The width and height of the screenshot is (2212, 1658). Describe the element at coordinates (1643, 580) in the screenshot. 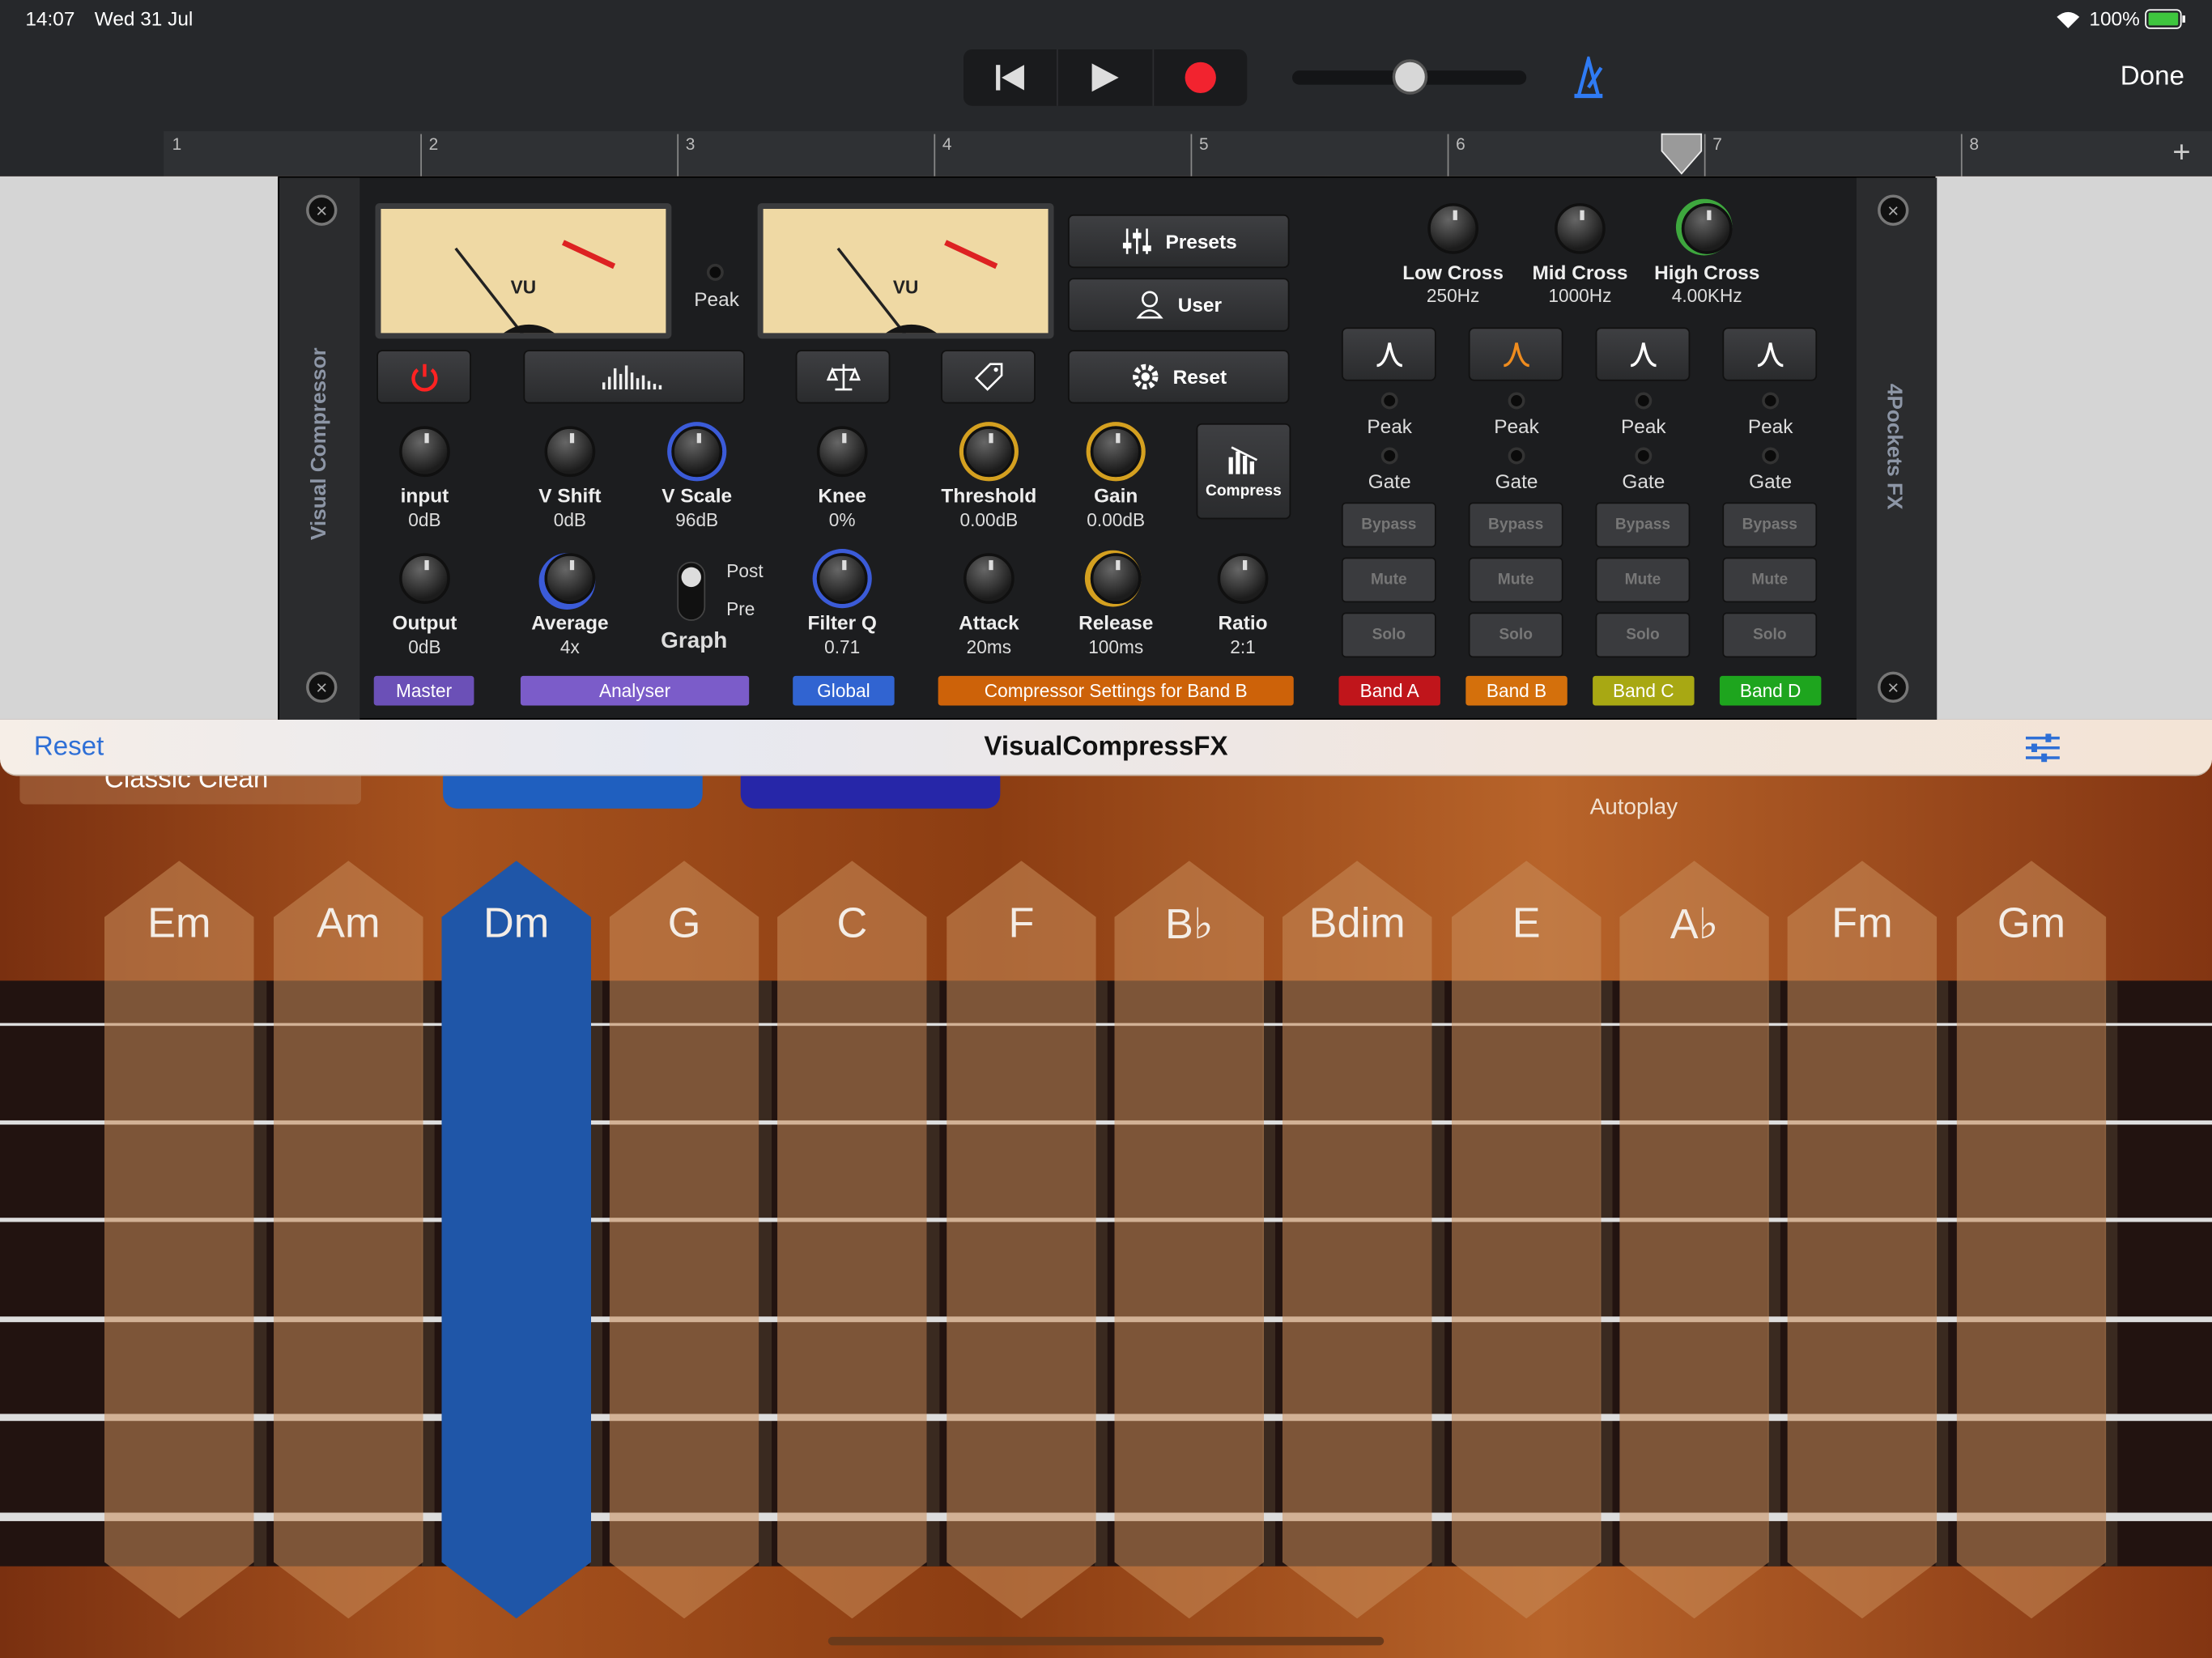

I see `band-c-mute-button: Mute` at that location.